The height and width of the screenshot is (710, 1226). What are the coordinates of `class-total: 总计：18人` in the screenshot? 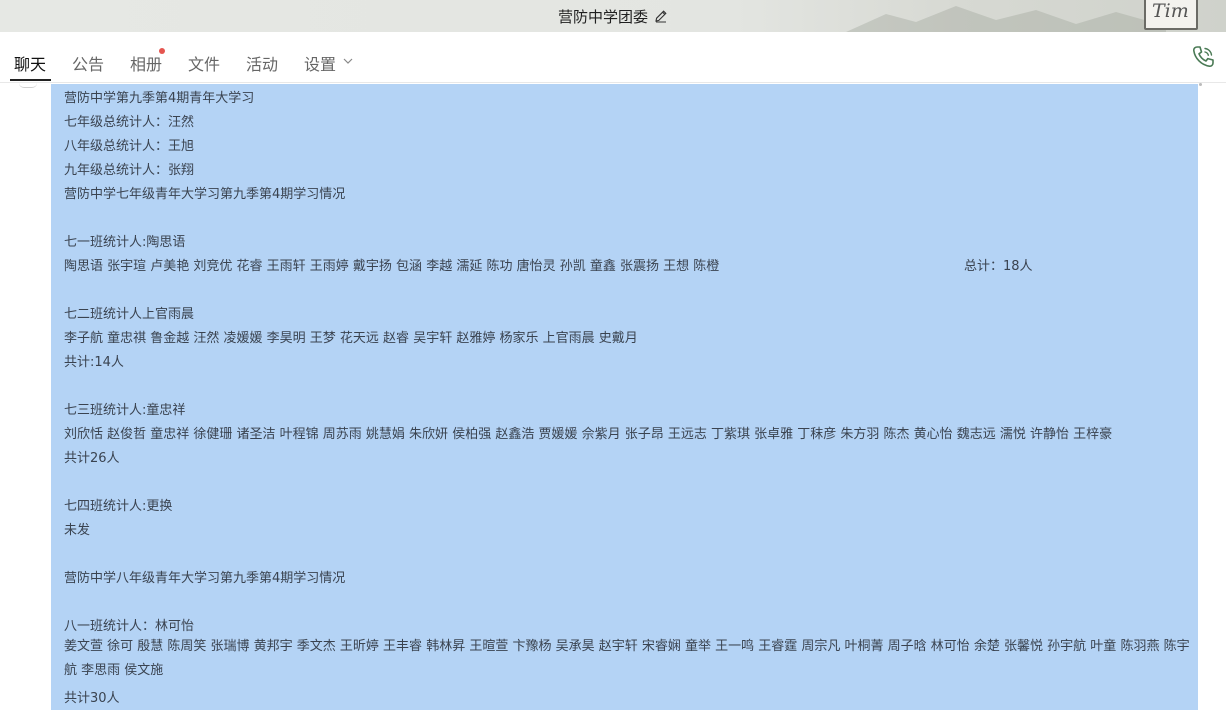 It's located at (998, 266).